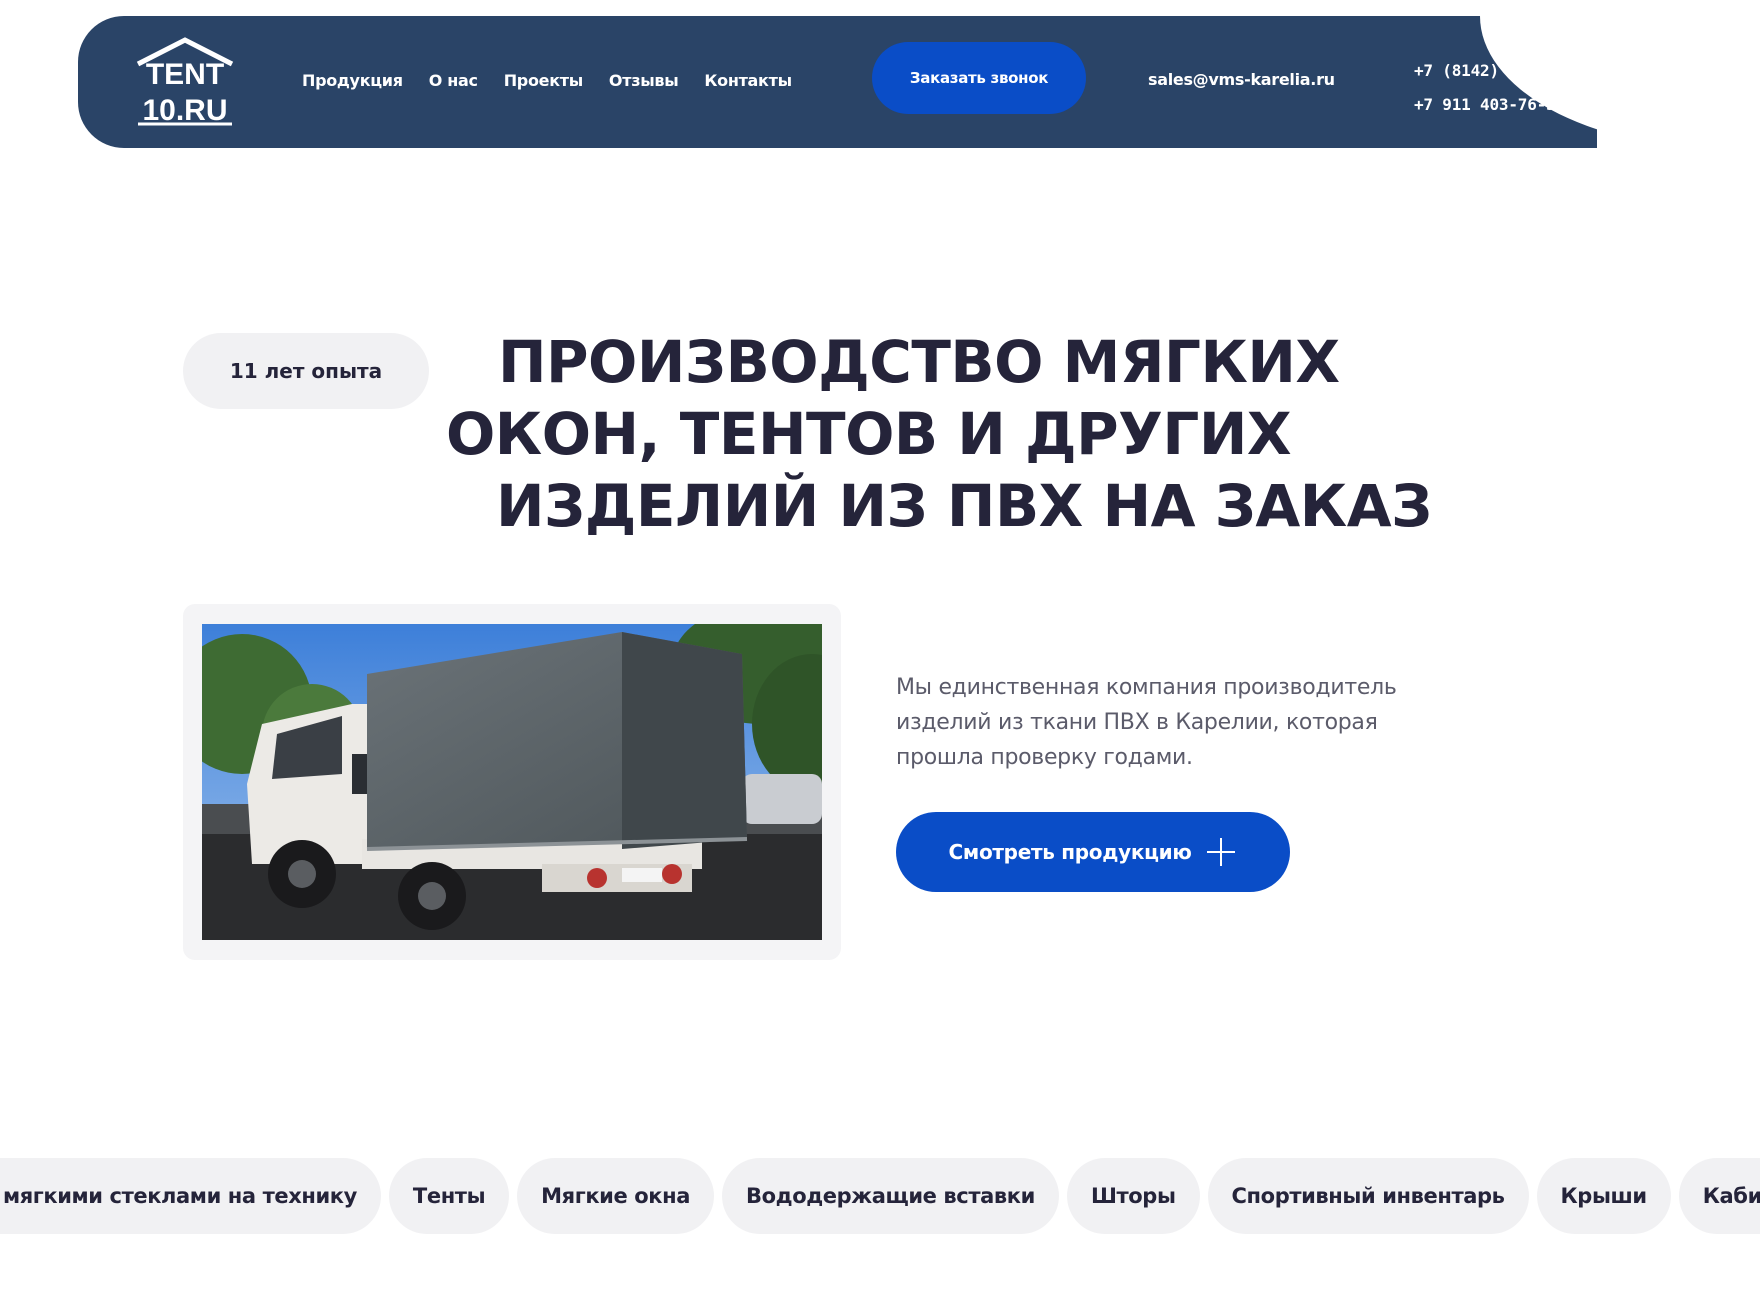  What do you see at coordinates (185, 74) in the screenshot?
I see `logo-text-top: TENT` at bounding box center [185, 74].